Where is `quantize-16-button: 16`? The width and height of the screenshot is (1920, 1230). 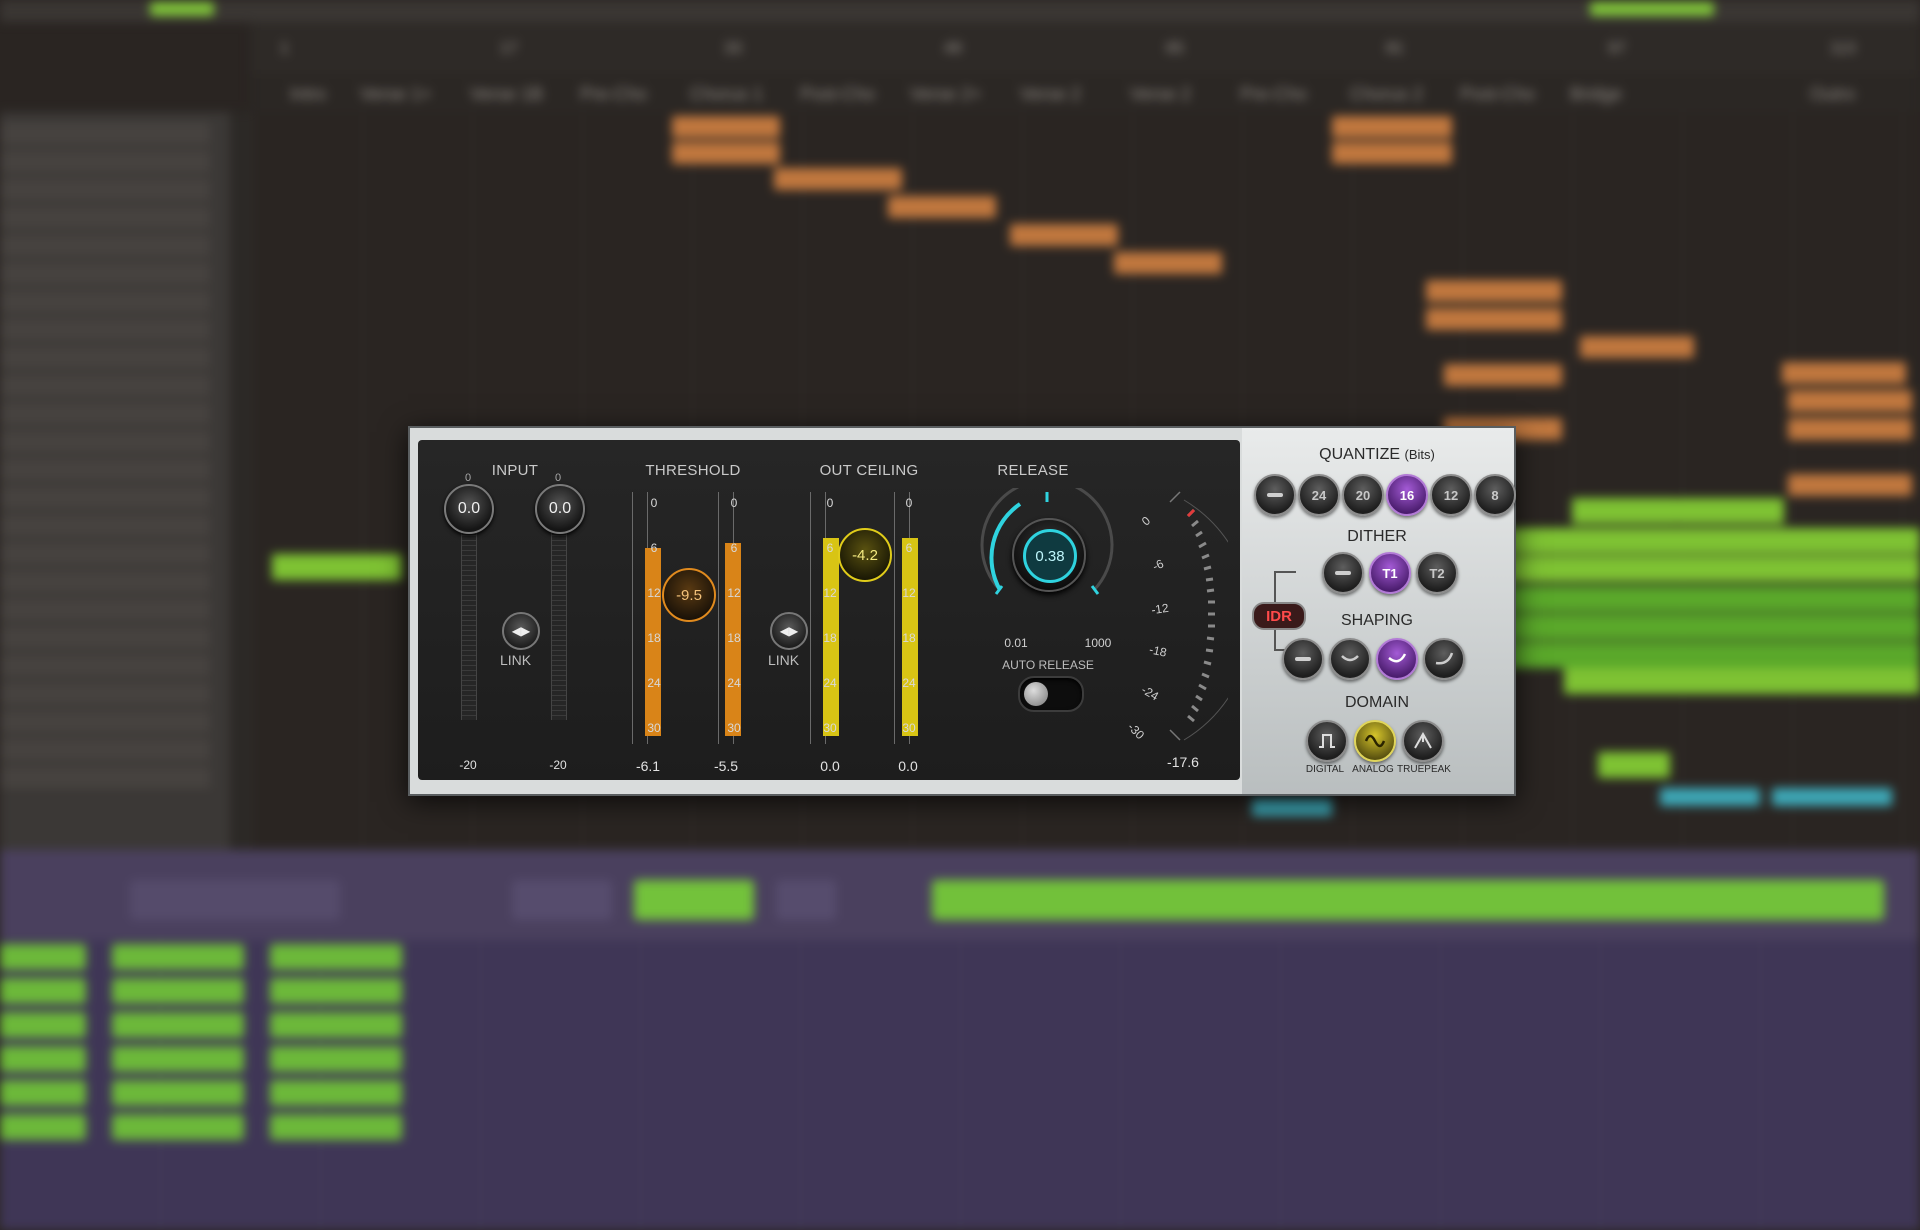
quantize-16-button: 16 is located at coordinates (1407, 495).